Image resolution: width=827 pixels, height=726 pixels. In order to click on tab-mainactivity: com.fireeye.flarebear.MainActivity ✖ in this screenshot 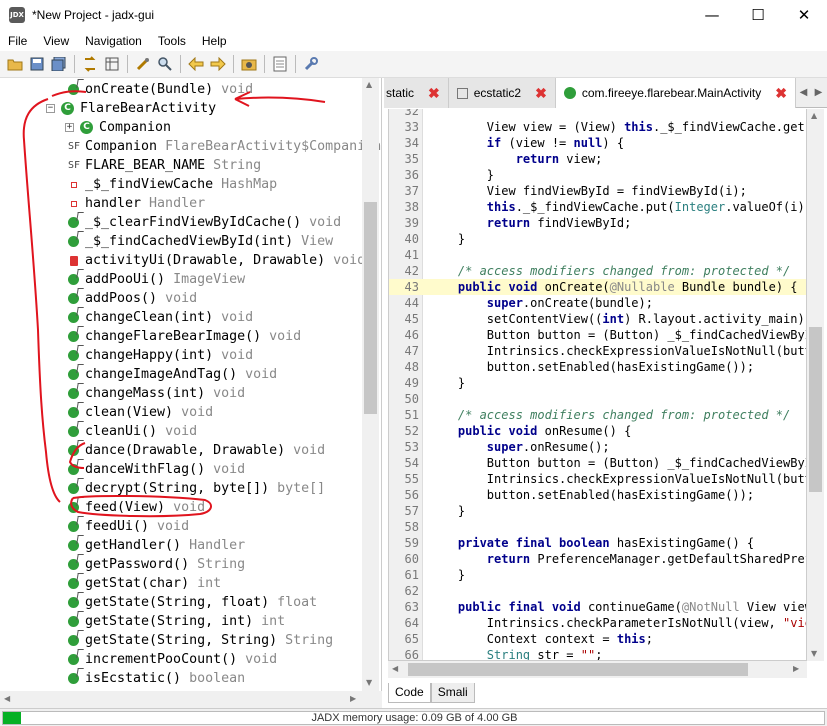, I will do `click(675, 93)`.